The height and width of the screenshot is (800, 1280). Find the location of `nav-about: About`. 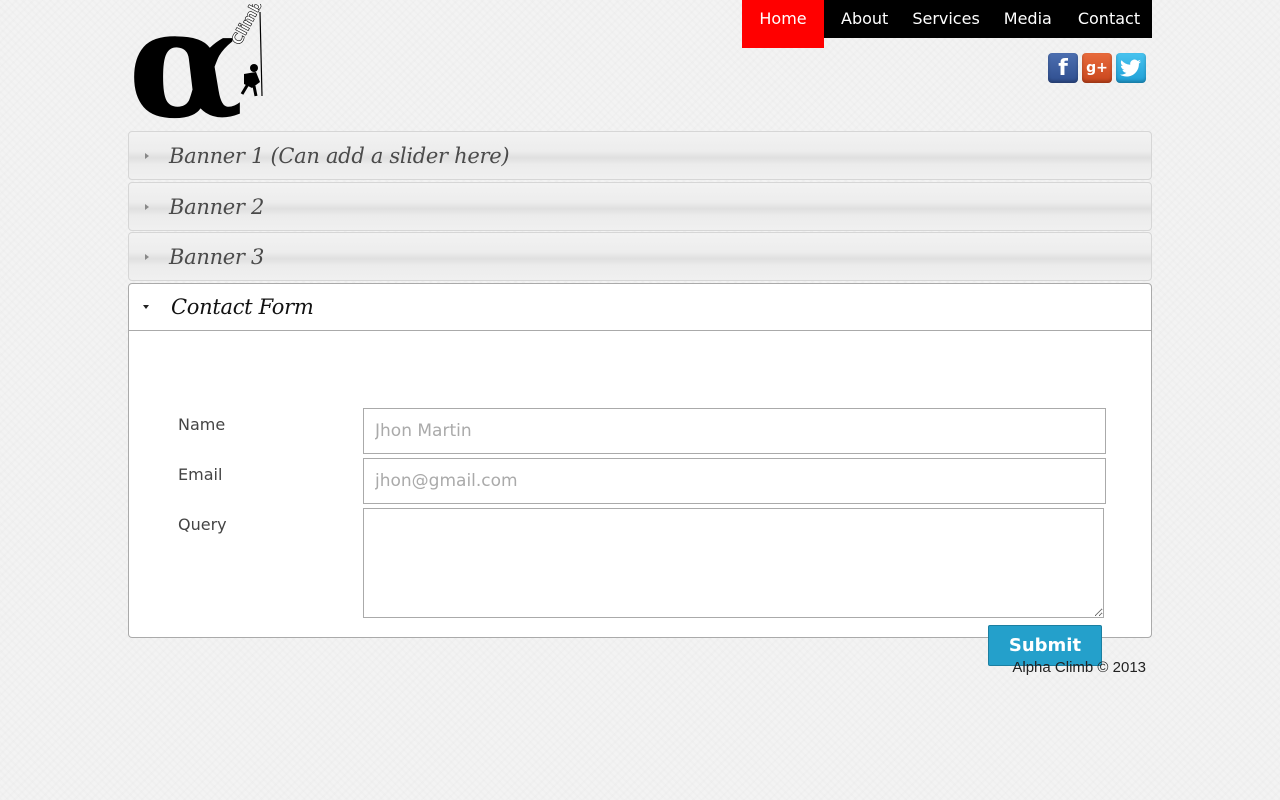

nav-about: About is located at coordinates (864, 19).